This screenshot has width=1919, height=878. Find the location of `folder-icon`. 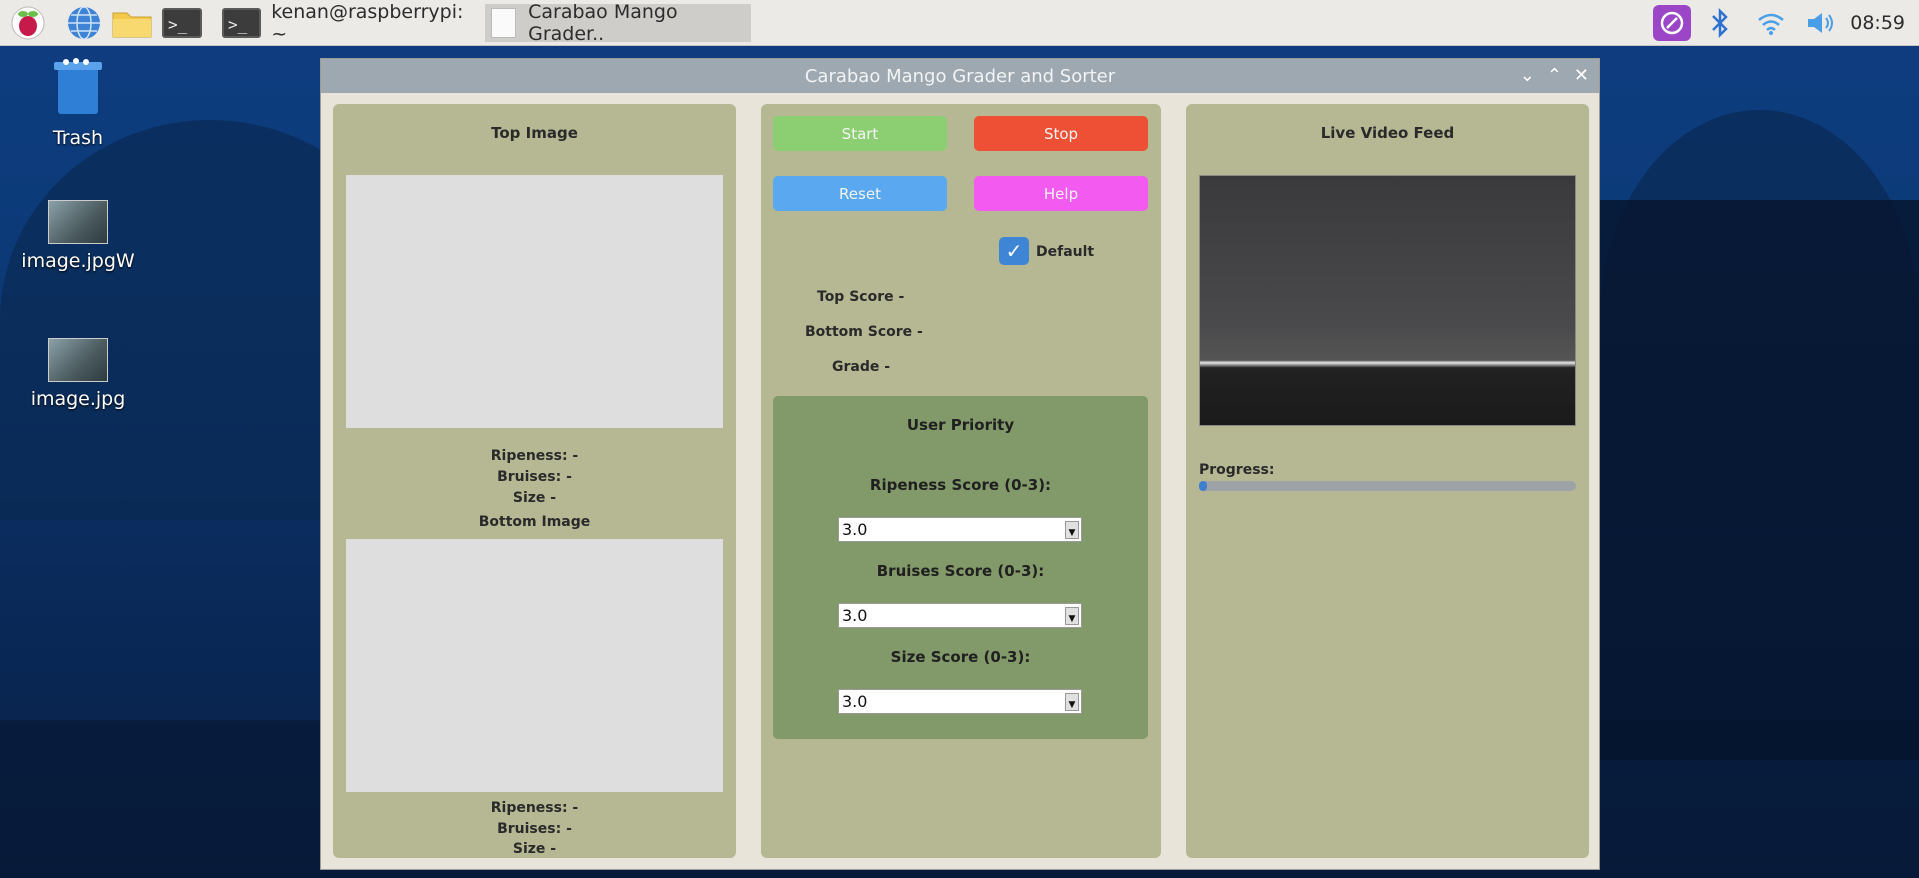

folder-icon is located at coordinates (132, 23).